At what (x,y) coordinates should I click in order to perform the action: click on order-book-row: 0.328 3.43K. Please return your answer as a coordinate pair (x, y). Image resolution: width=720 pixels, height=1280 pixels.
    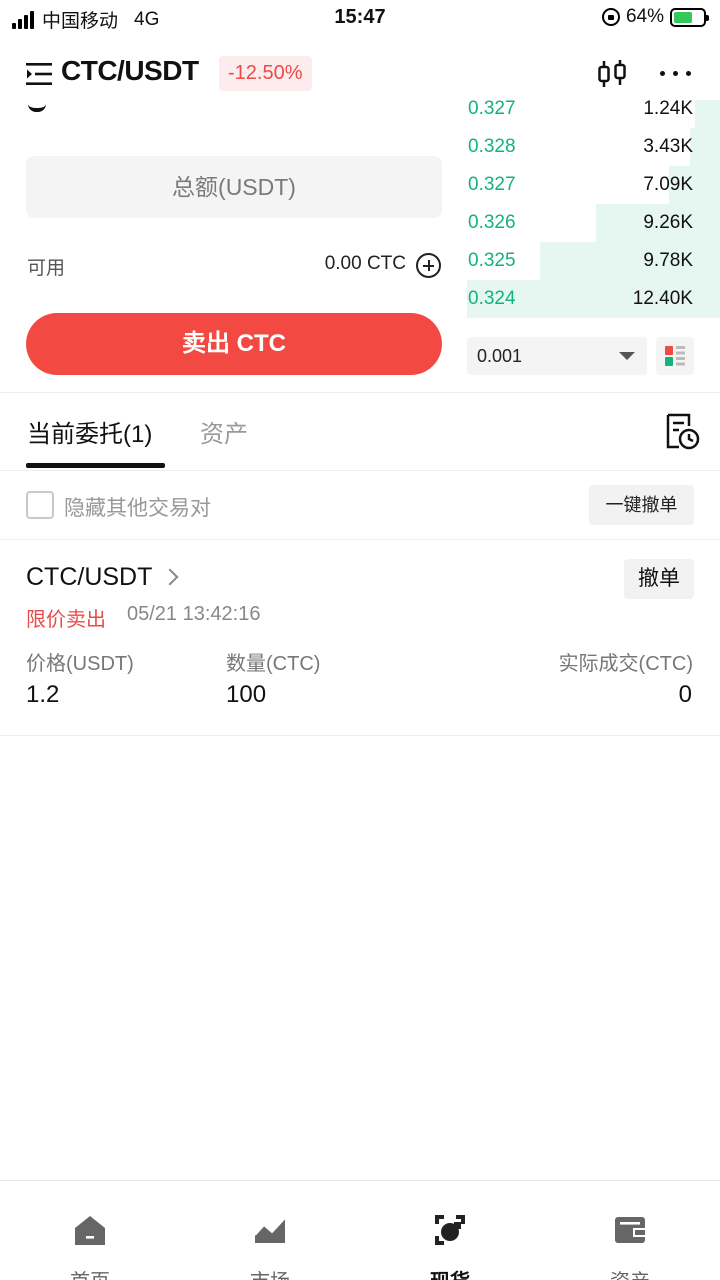
    Looking at the image, I should click on (593, 147).